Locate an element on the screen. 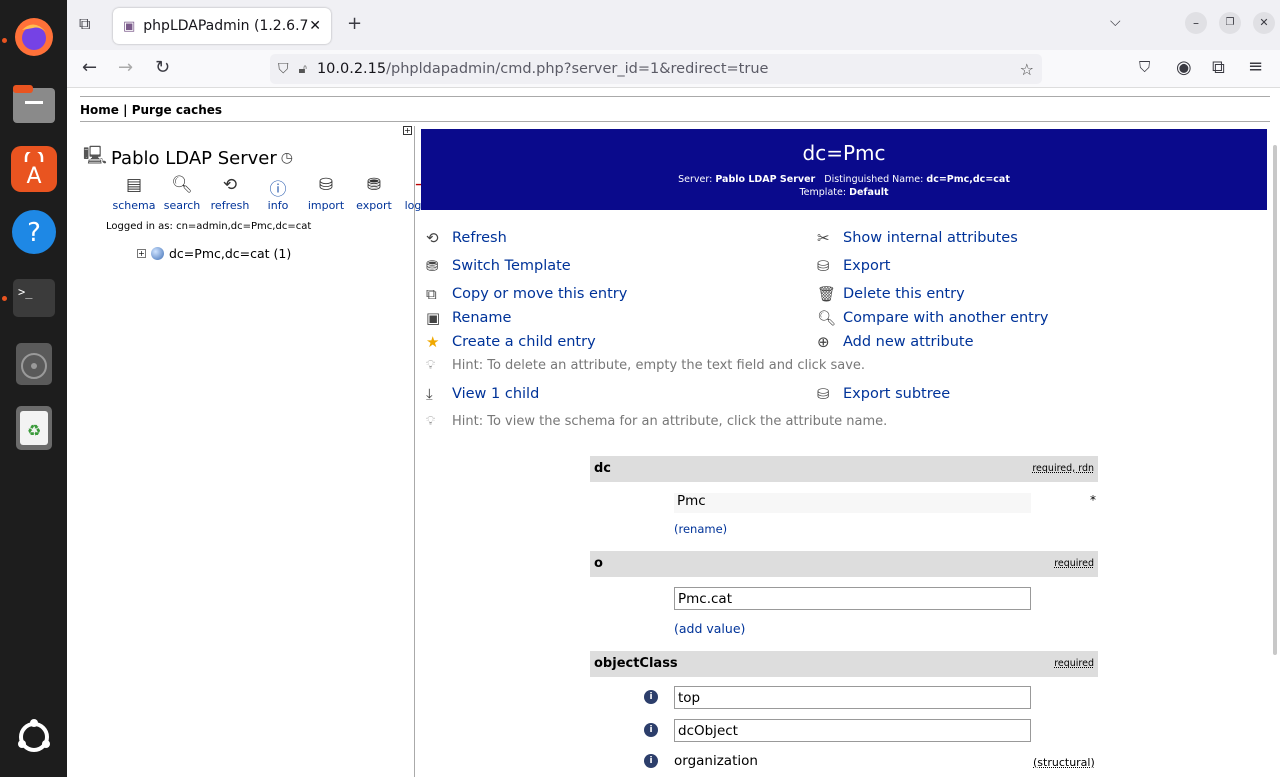  delete-action: 🗑︎ Delete this entry is located at coordinates (891, 294).